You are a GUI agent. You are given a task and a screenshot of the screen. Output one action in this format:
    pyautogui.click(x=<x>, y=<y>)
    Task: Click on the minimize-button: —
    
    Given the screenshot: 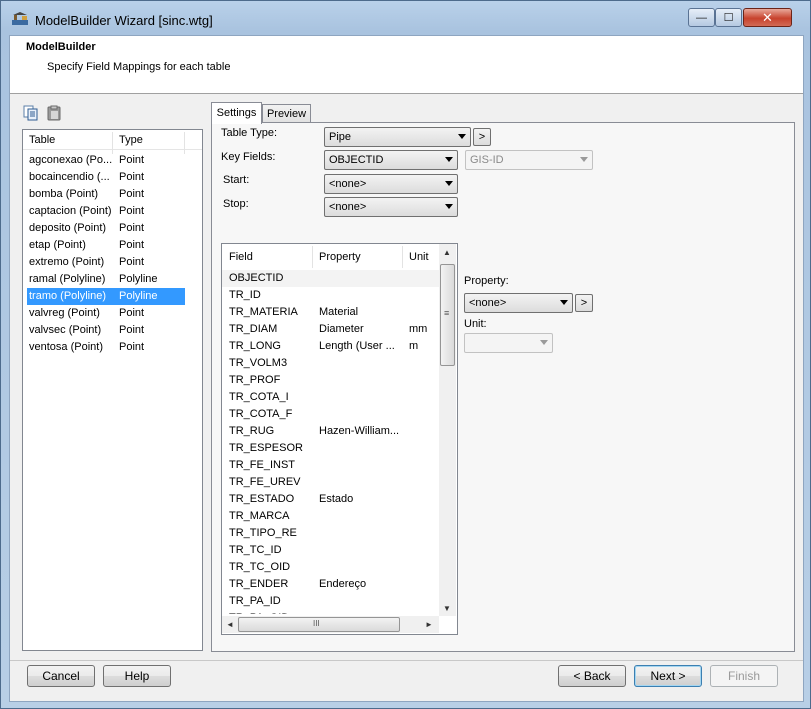 What is the action you would take?
    pyautogui.click(x=701, y=17)
    